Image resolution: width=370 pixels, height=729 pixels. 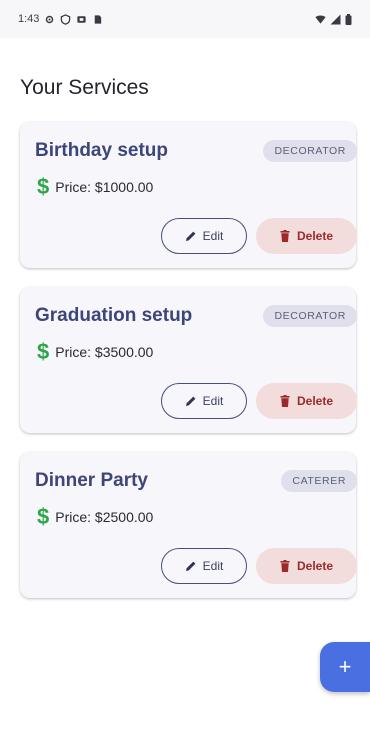 What do you see at coordinates (185, 19) in the screenshot?
I see `status-bar: 1:43` at bounding box center [185, 19].